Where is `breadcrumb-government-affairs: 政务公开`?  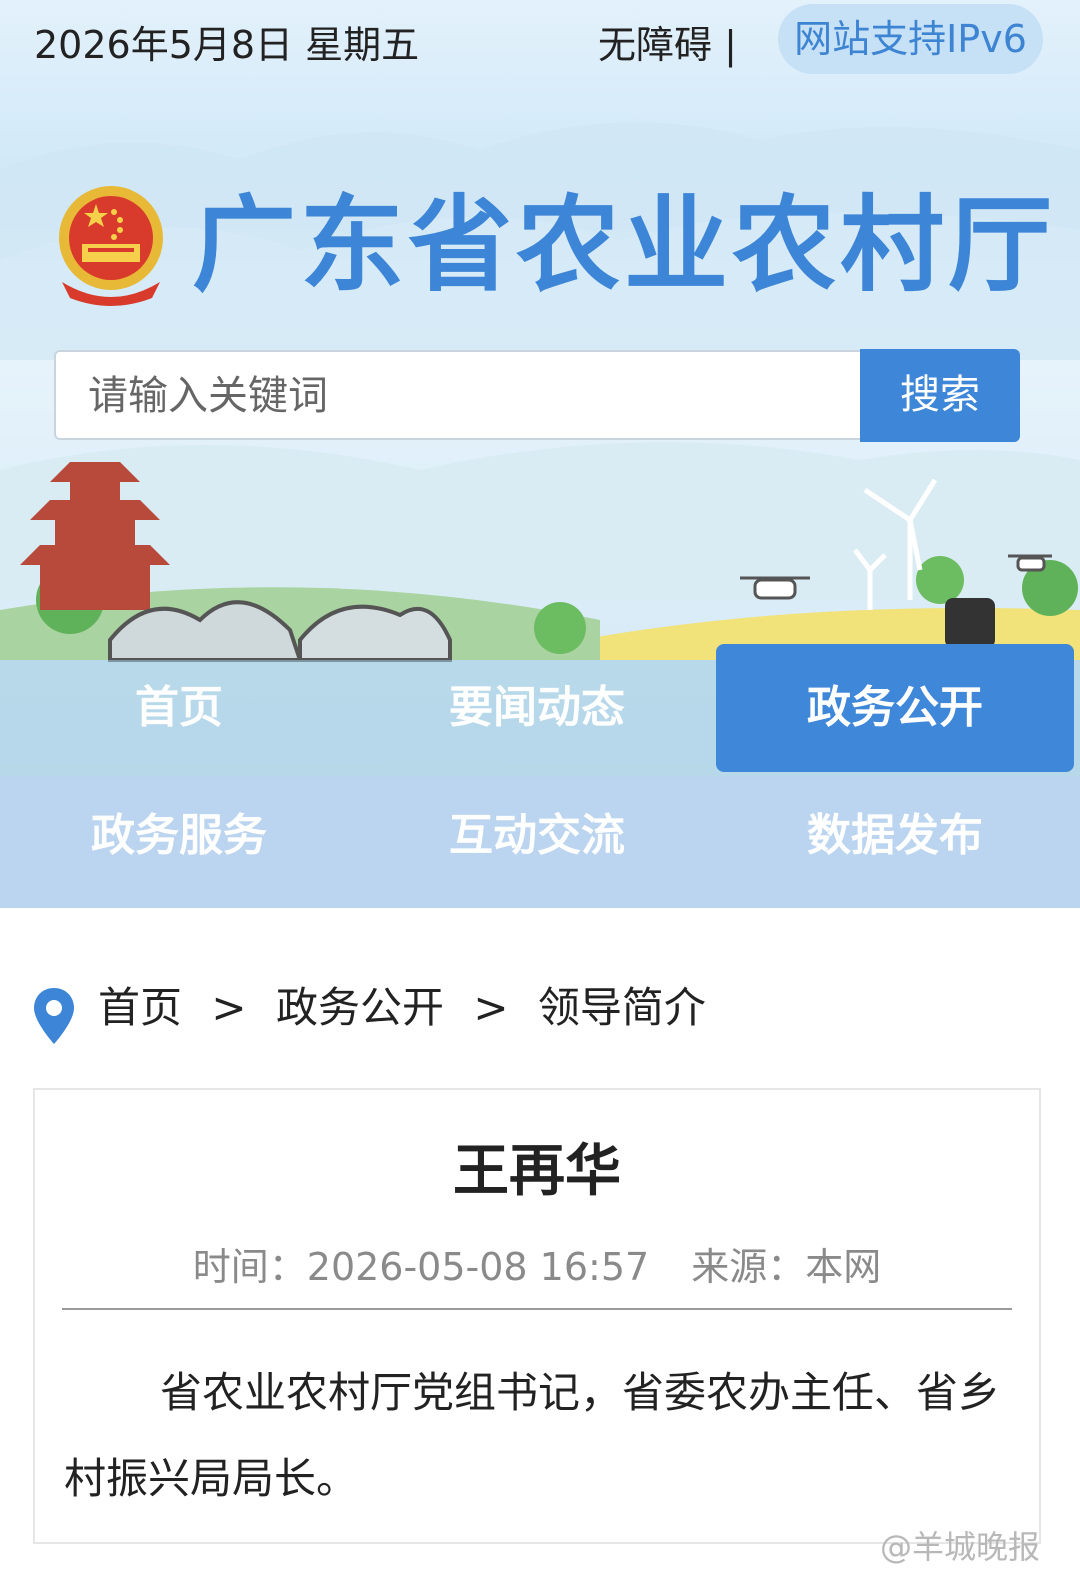 breadcrumb-government-affairs: 政务公开 is located at coordinates (360, 1007).